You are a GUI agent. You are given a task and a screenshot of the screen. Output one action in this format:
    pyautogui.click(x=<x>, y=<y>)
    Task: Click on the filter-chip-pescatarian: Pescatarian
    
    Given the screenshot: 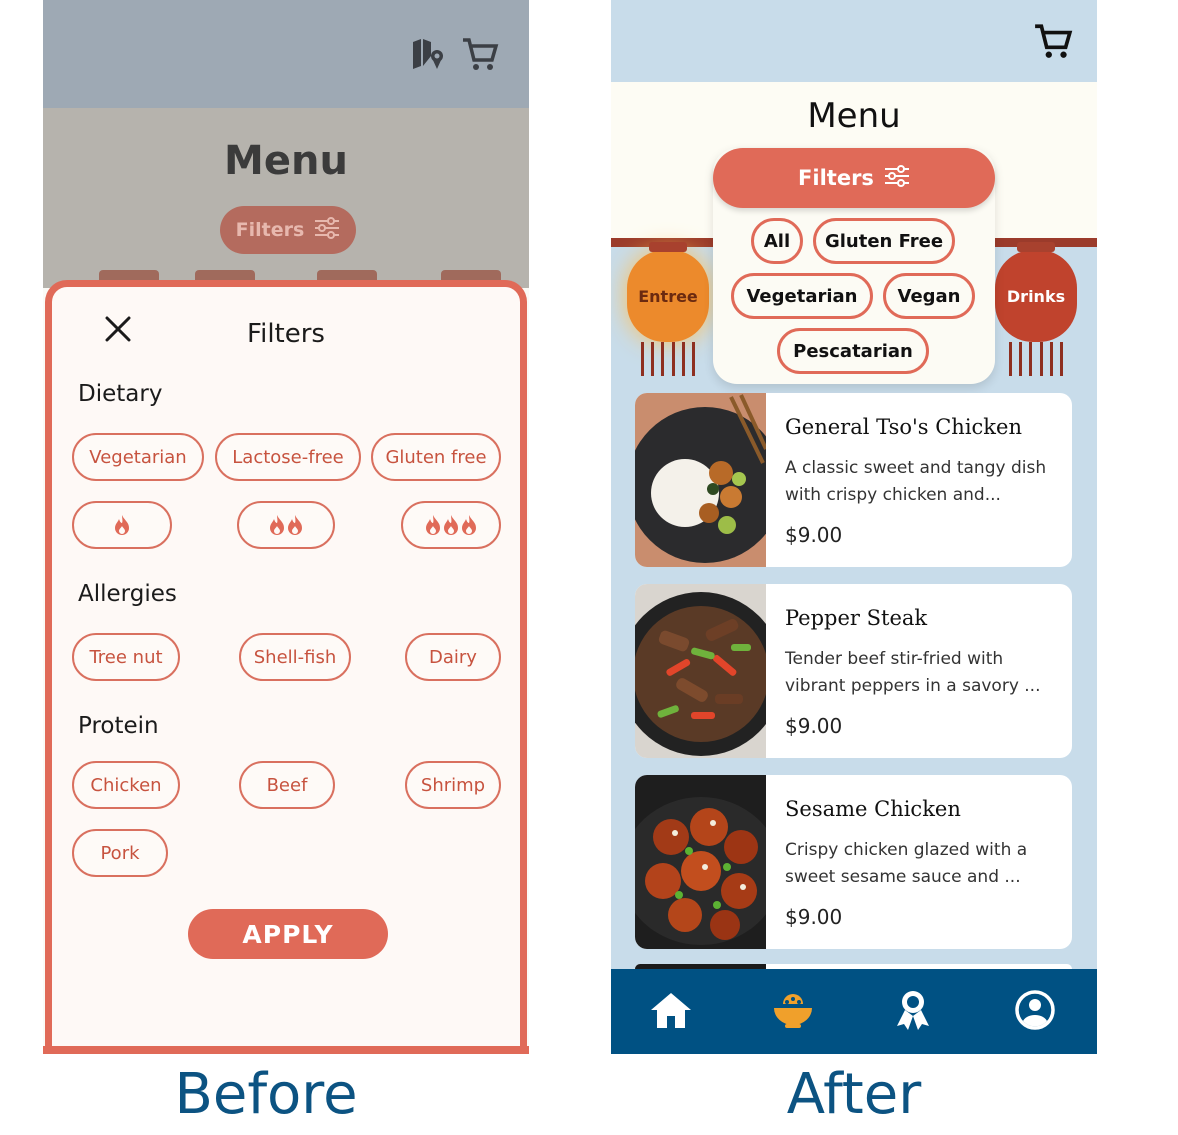 What is the action you would take?
    pyautogui.click(x=853, y=351)
    